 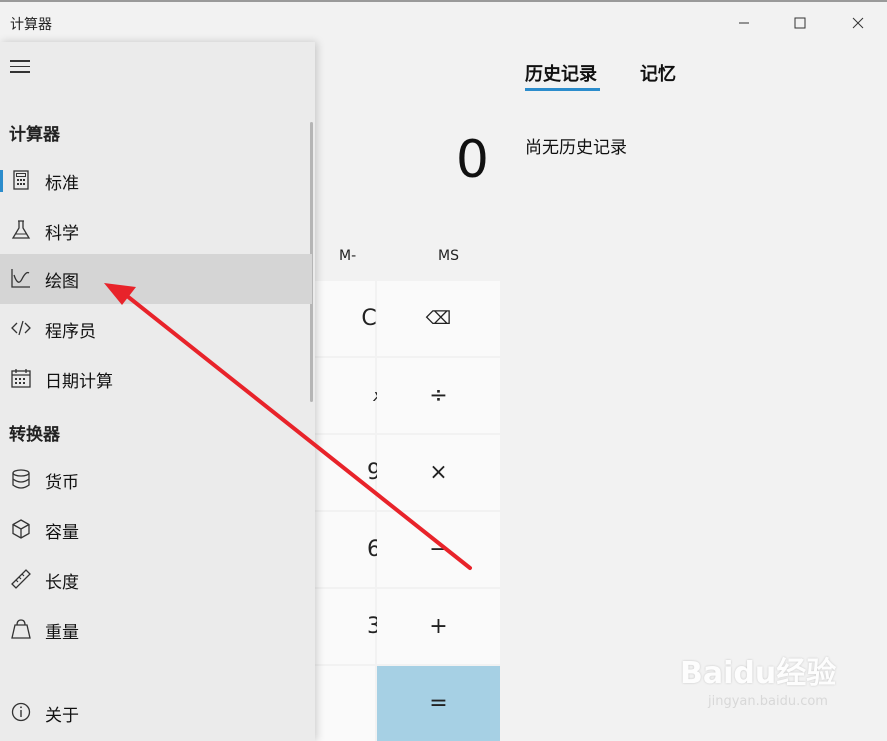 I want to click on section-header-converter: 转换器, so click(x=34, y=435).